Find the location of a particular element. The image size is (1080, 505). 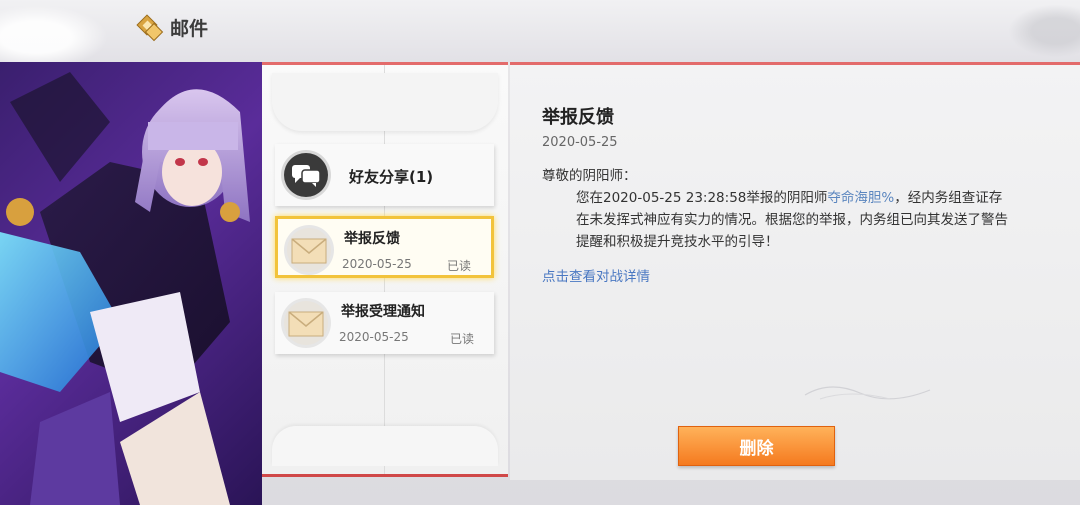

mail-item-friend-share: 好友分享(1) is located at coordinates (384, 175).